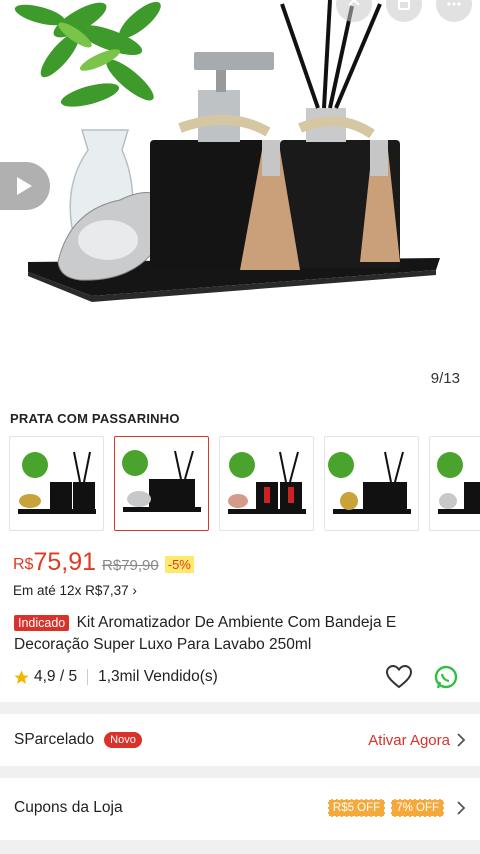 This screenshot has width=480, height=854. What do you see at coordinates (130, 565) in the screenshot?
I see `old-price: R$79,90` at bounding box center [130, 565].